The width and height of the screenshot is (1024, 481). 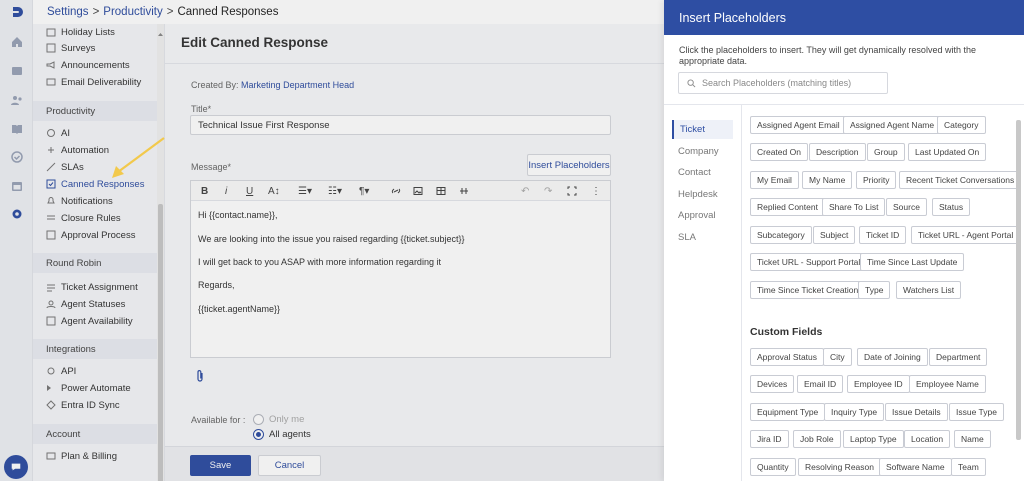 What do you see at coordinates (774, 180) in the screenshot?
I see `placeholder-chip: My Email` at bounding box center [774, 180].